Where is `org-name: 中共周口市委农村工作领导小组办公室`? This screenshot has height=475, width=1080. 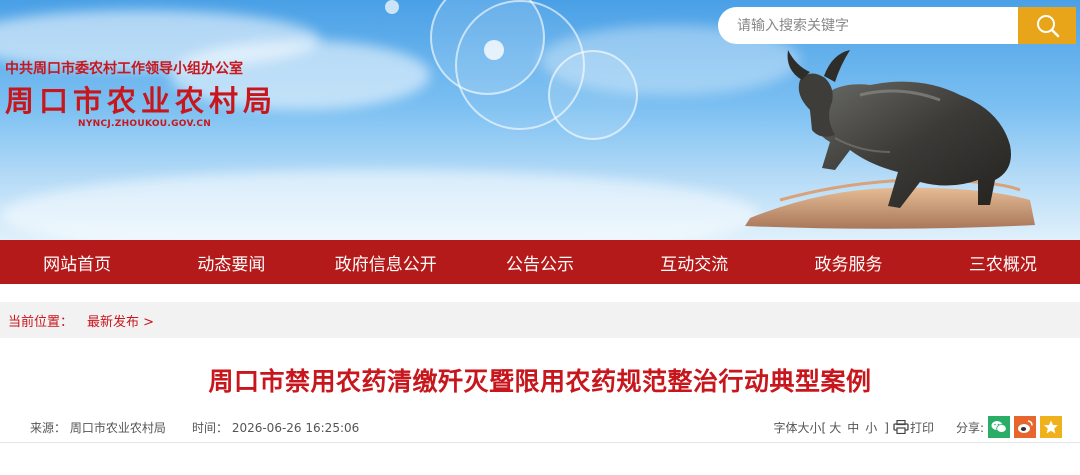
org-name: 中共周口市委农村工作领导小组办公室 is located at coordinates (124, 69).